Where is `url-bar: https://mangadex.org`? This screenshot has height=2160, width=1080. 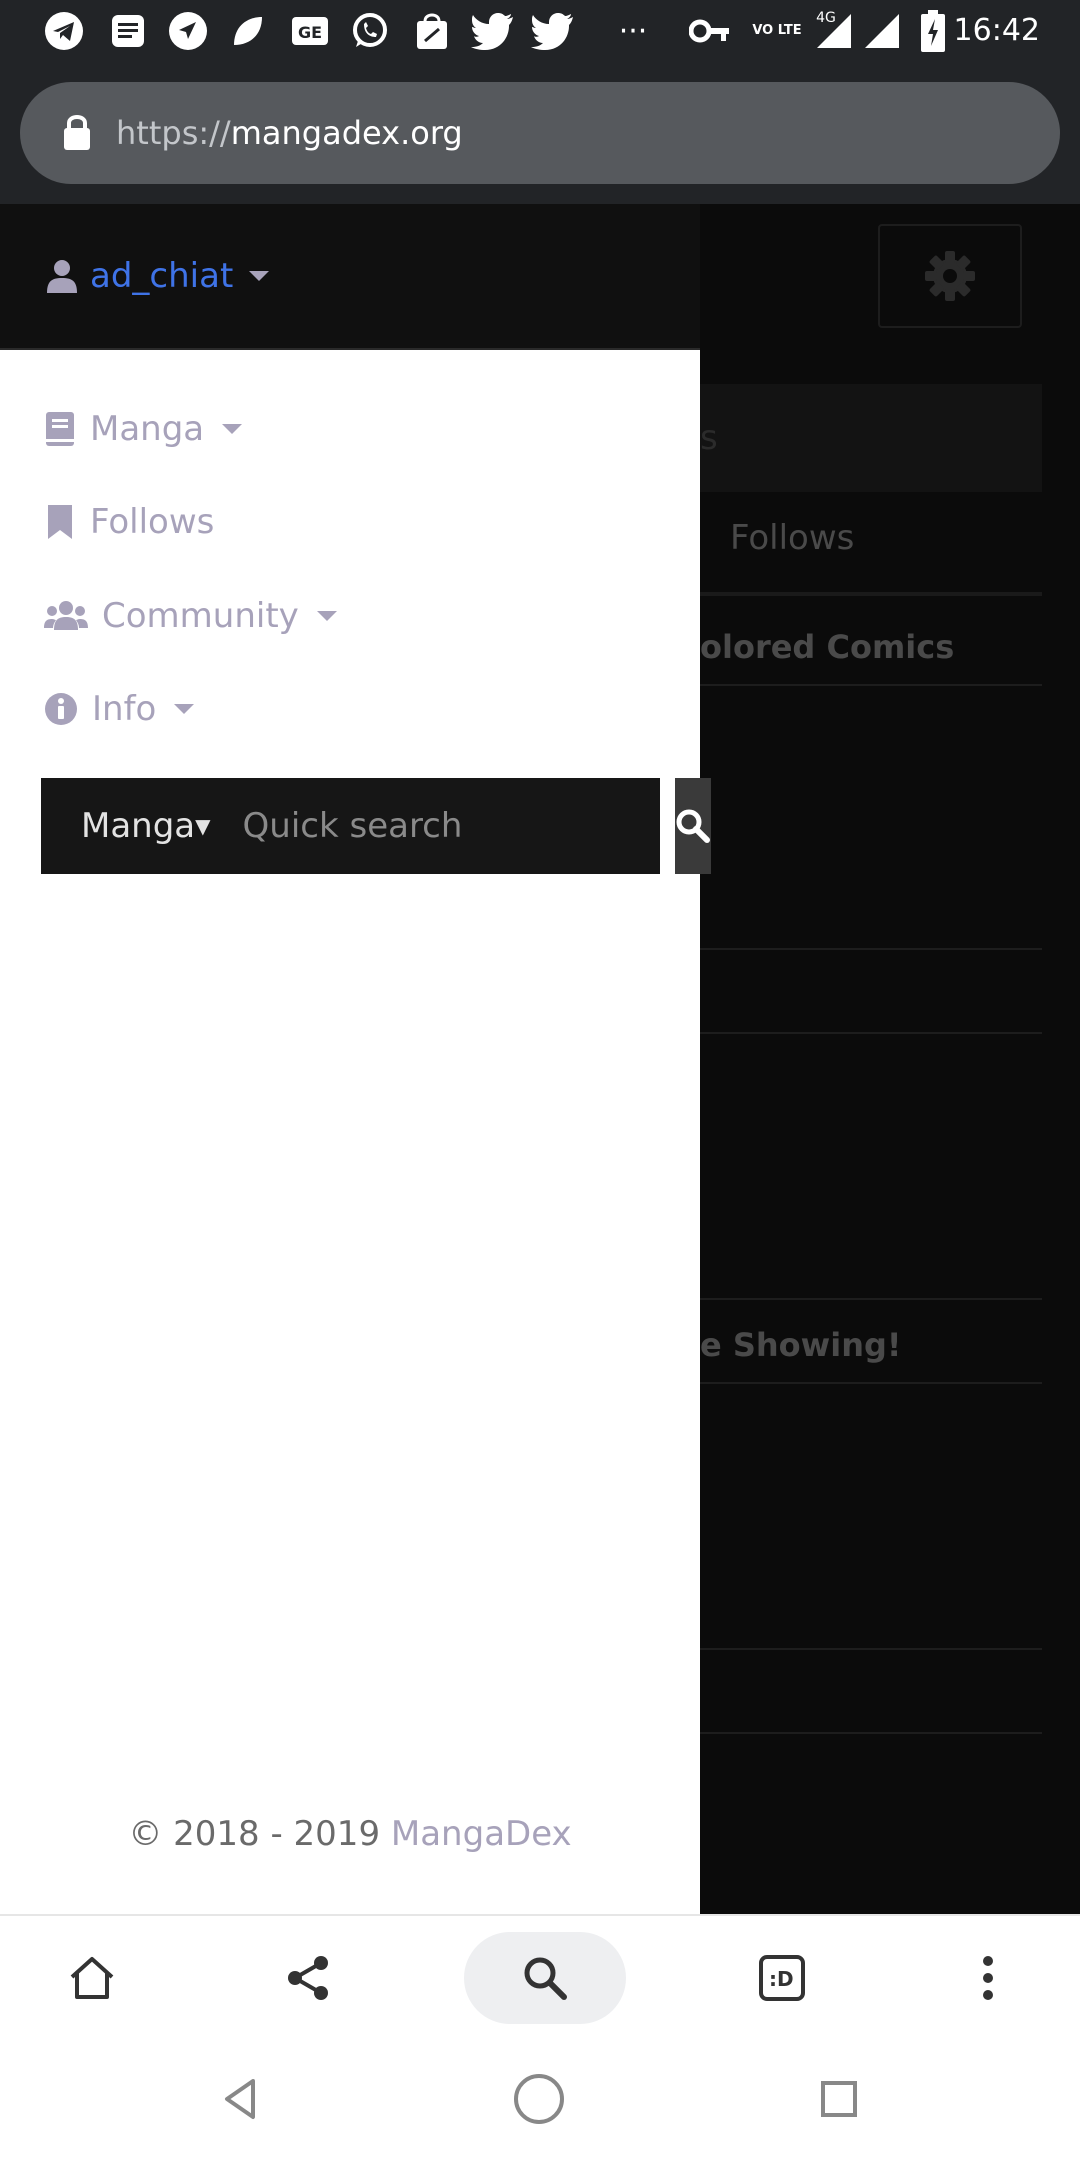
url-bar: https://mangadex.org is located at coordinates (540, 133).